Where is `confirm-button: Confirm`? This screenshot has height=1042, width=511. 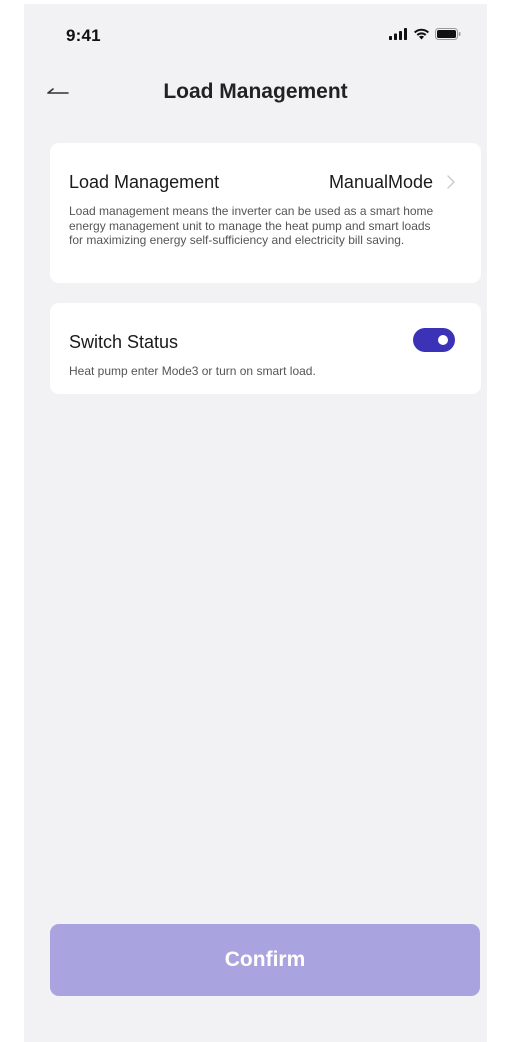 confirm-button: Confirm is located at coordinates (265, 960).